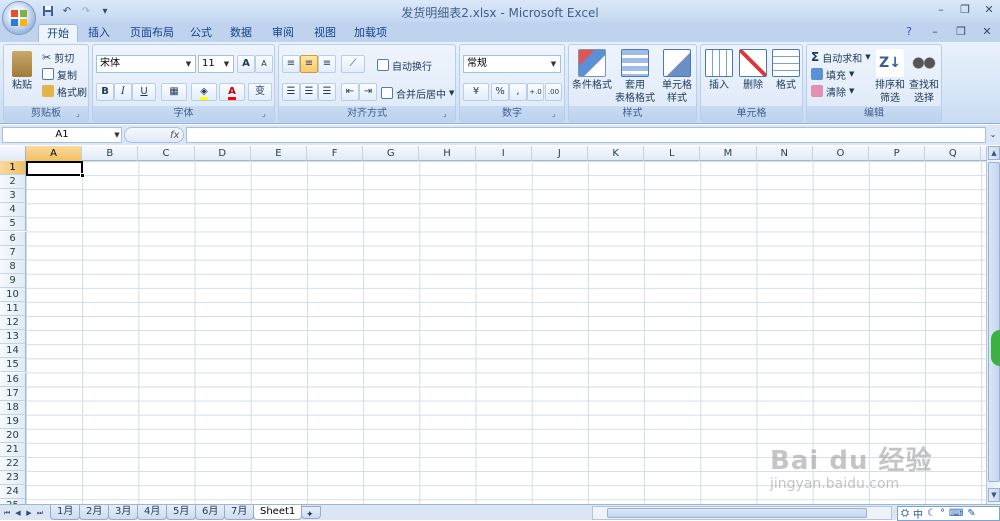  I want to click on moon-icon: ☾, so click(931, 513).